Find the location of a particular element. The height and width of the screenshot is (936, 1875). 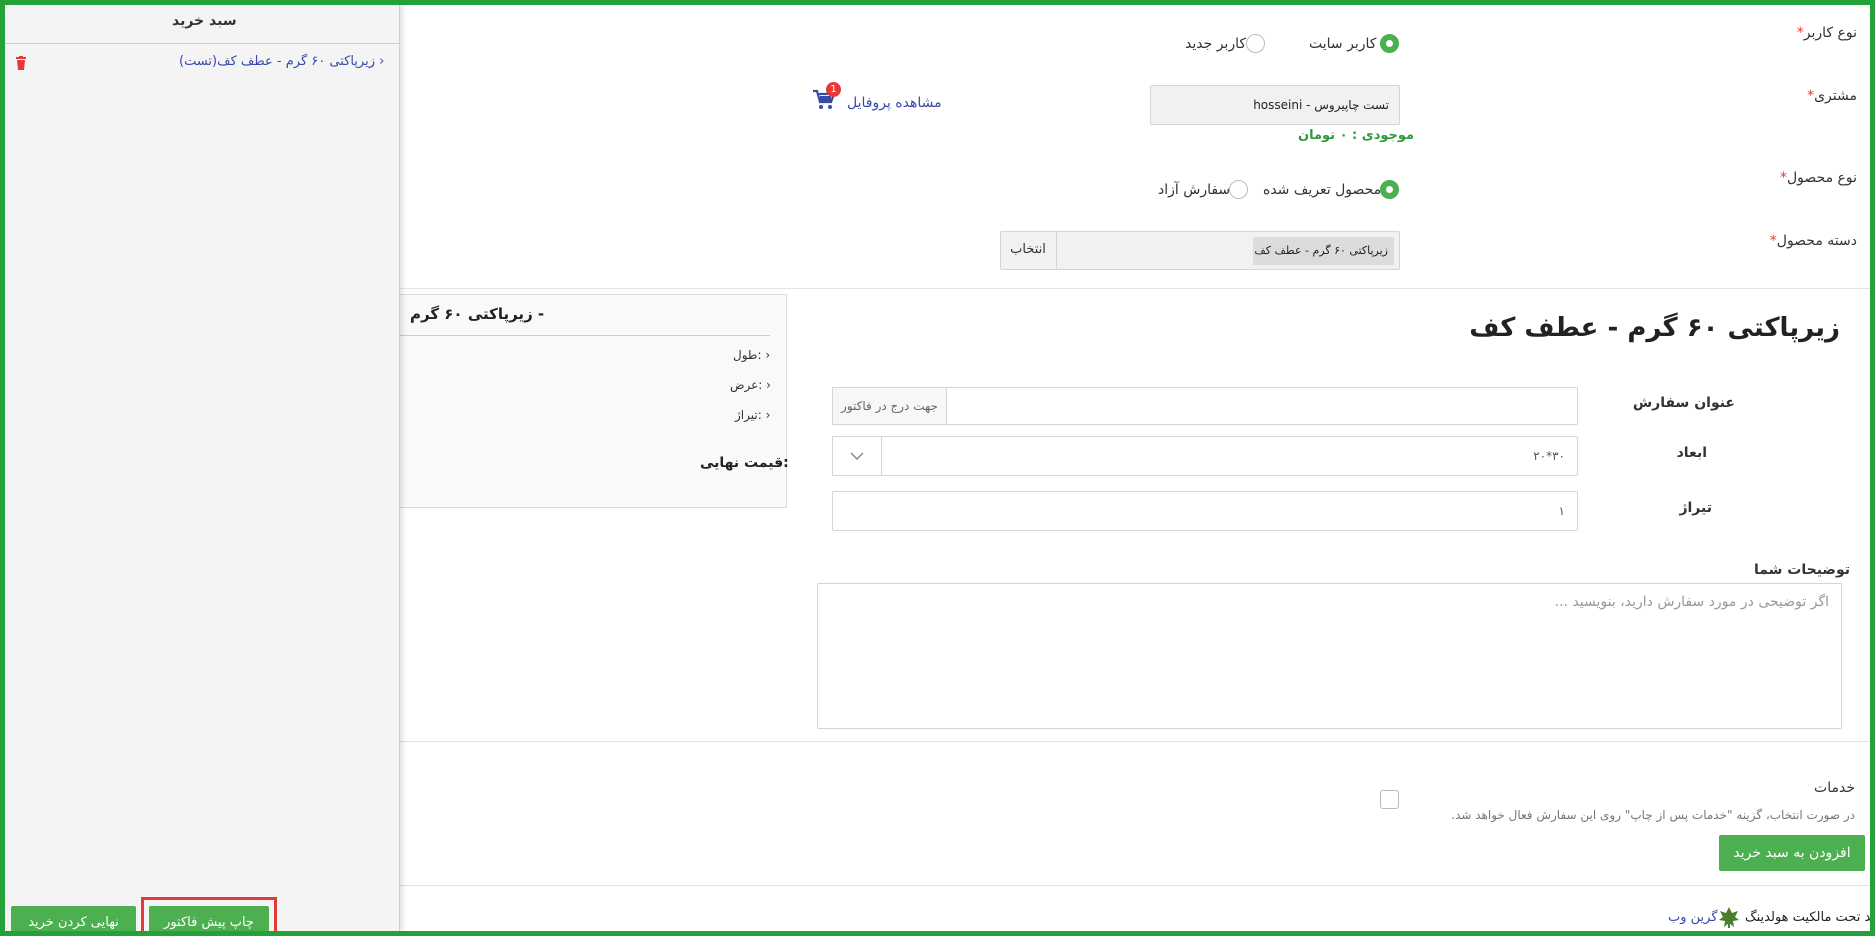

radio-new-user-label: کاربر جدید is located at coordinates (1216, 44).